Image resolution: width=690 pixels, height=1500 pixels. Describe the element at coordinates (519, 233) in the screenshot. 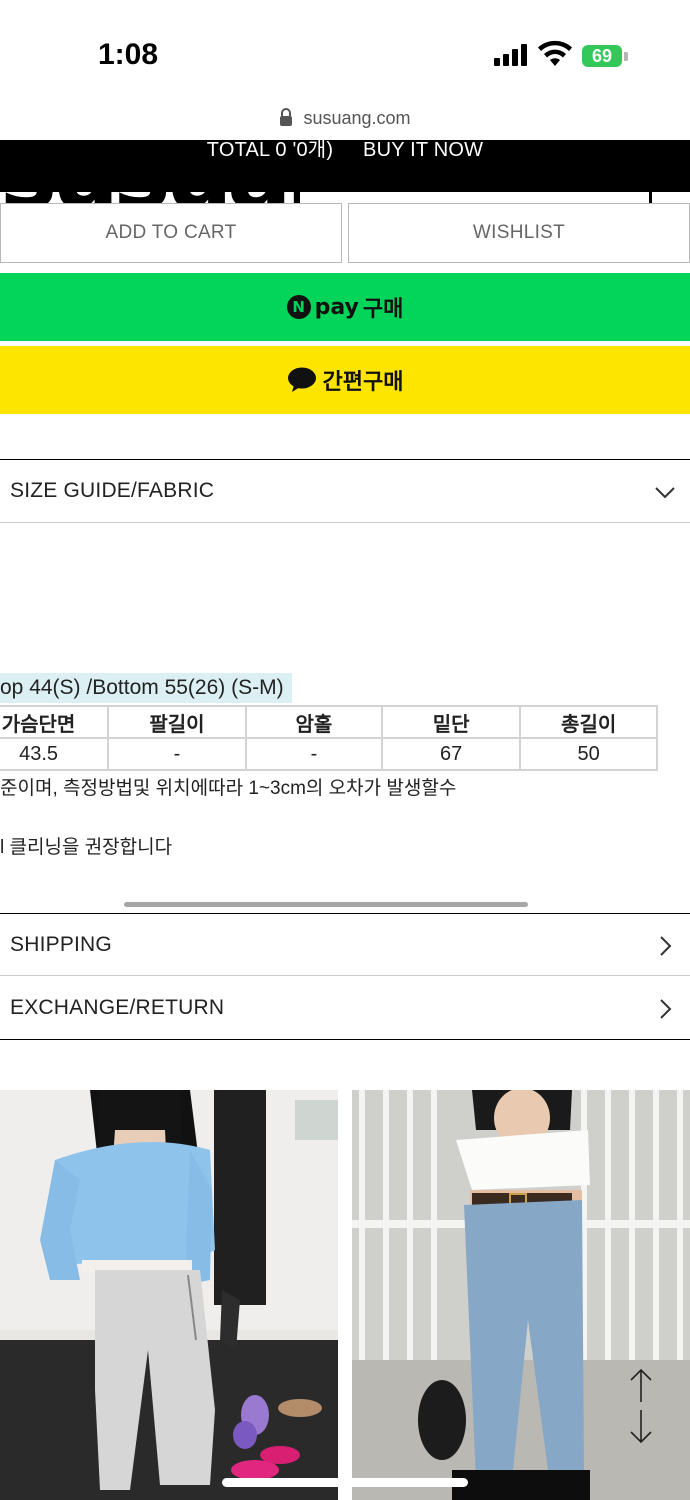

I see `wishlist-button: WISHLIST` at that location.